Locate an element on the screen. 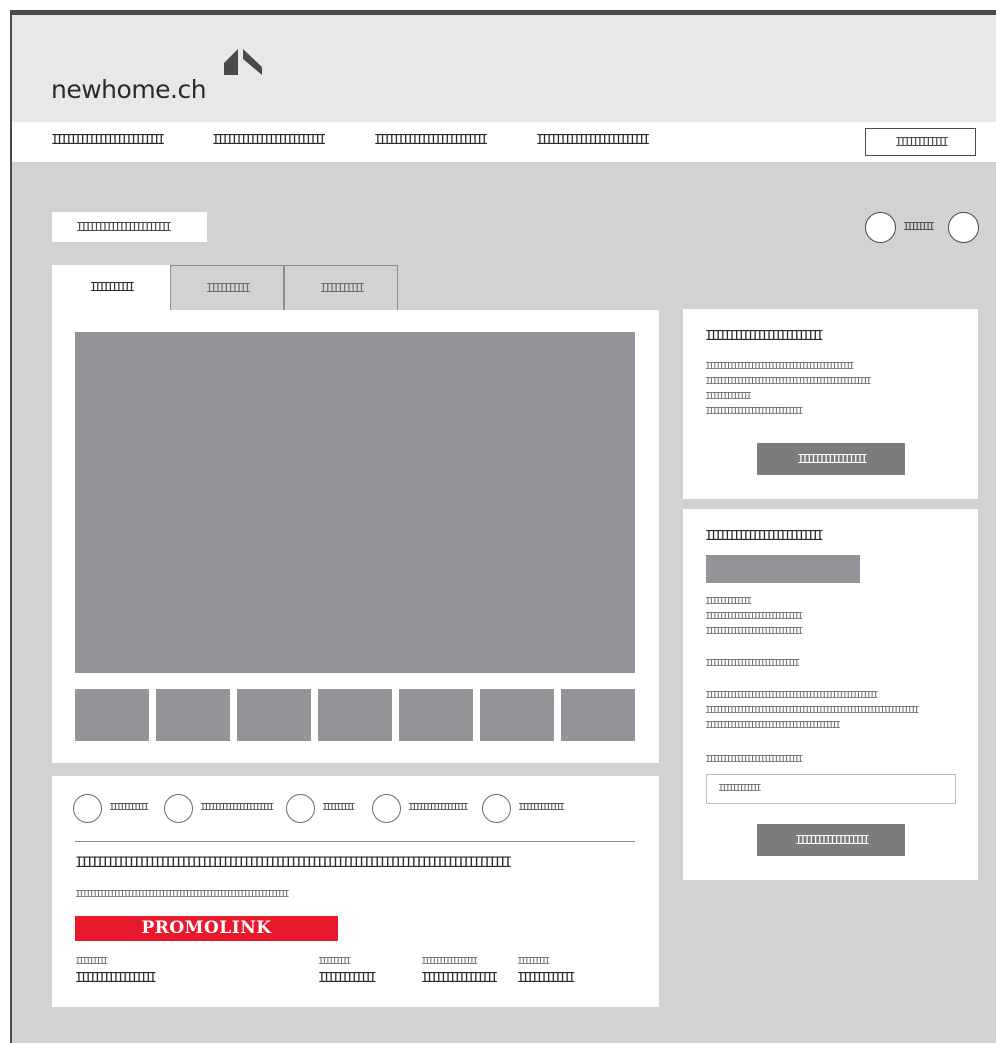  contact-line: IIIIIIIIIIIIIIIIIIIIIIIIIIII is located at coordinates (754, 411).